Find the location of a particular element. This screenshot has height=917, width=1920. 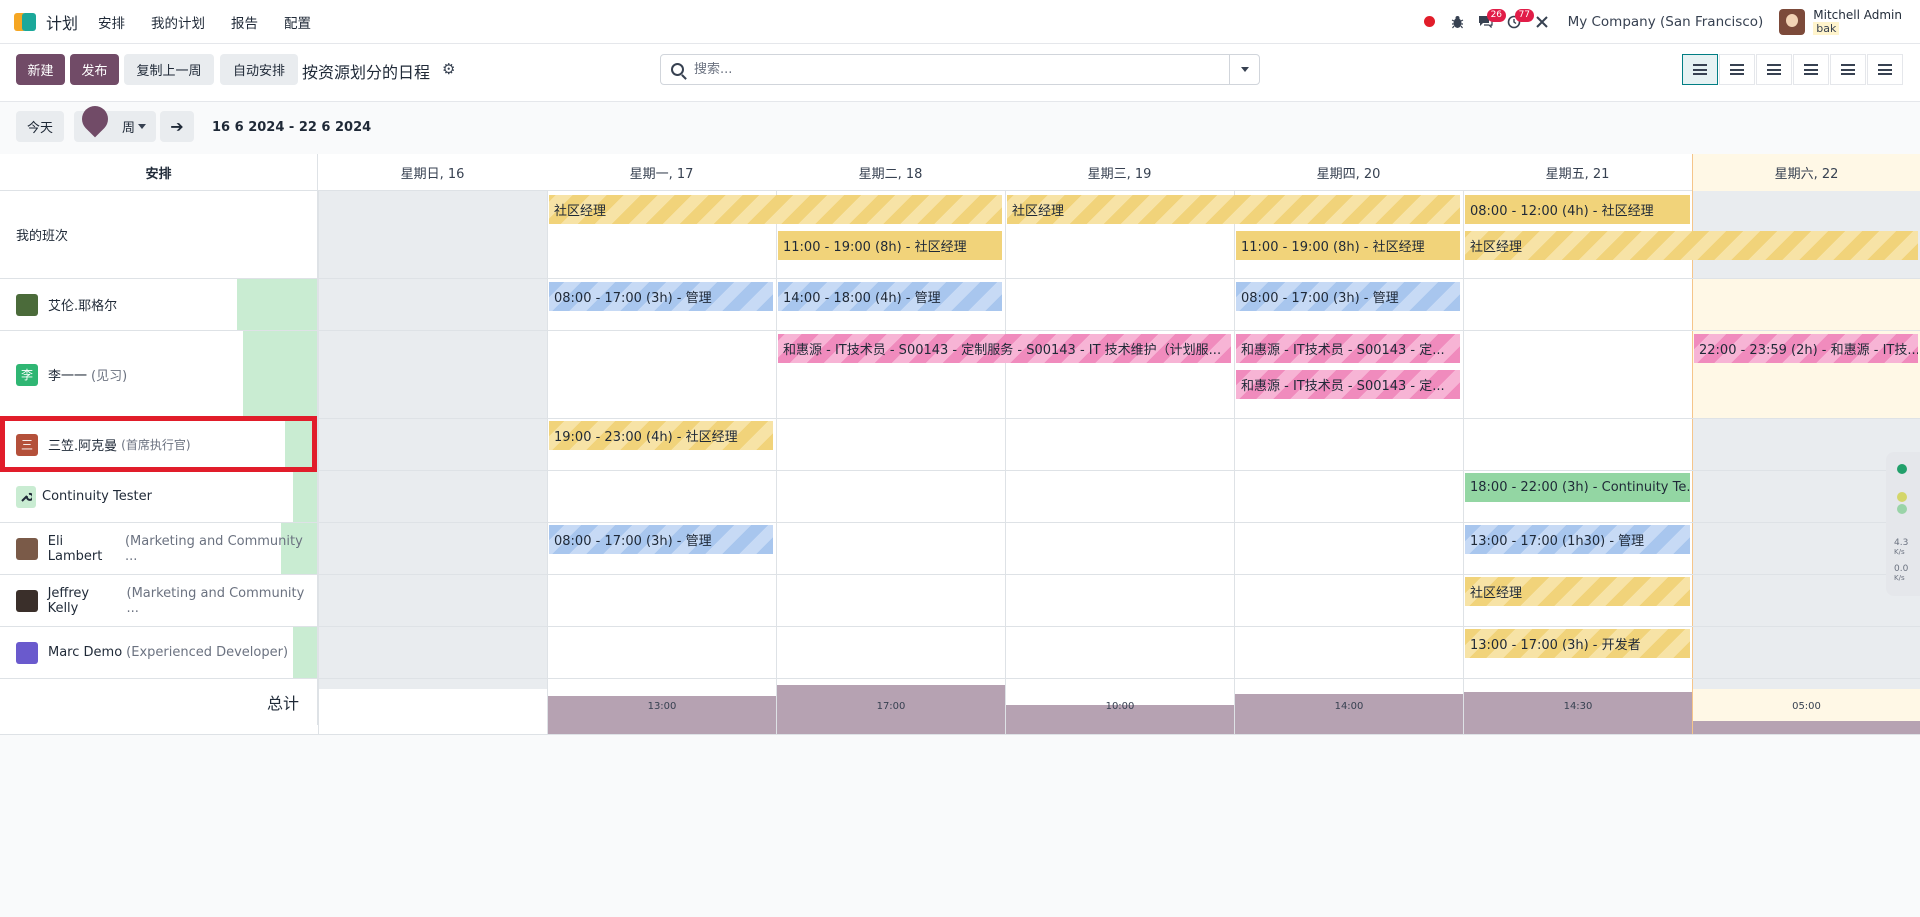

calendar-icon is located at coordinates (1737, 69).